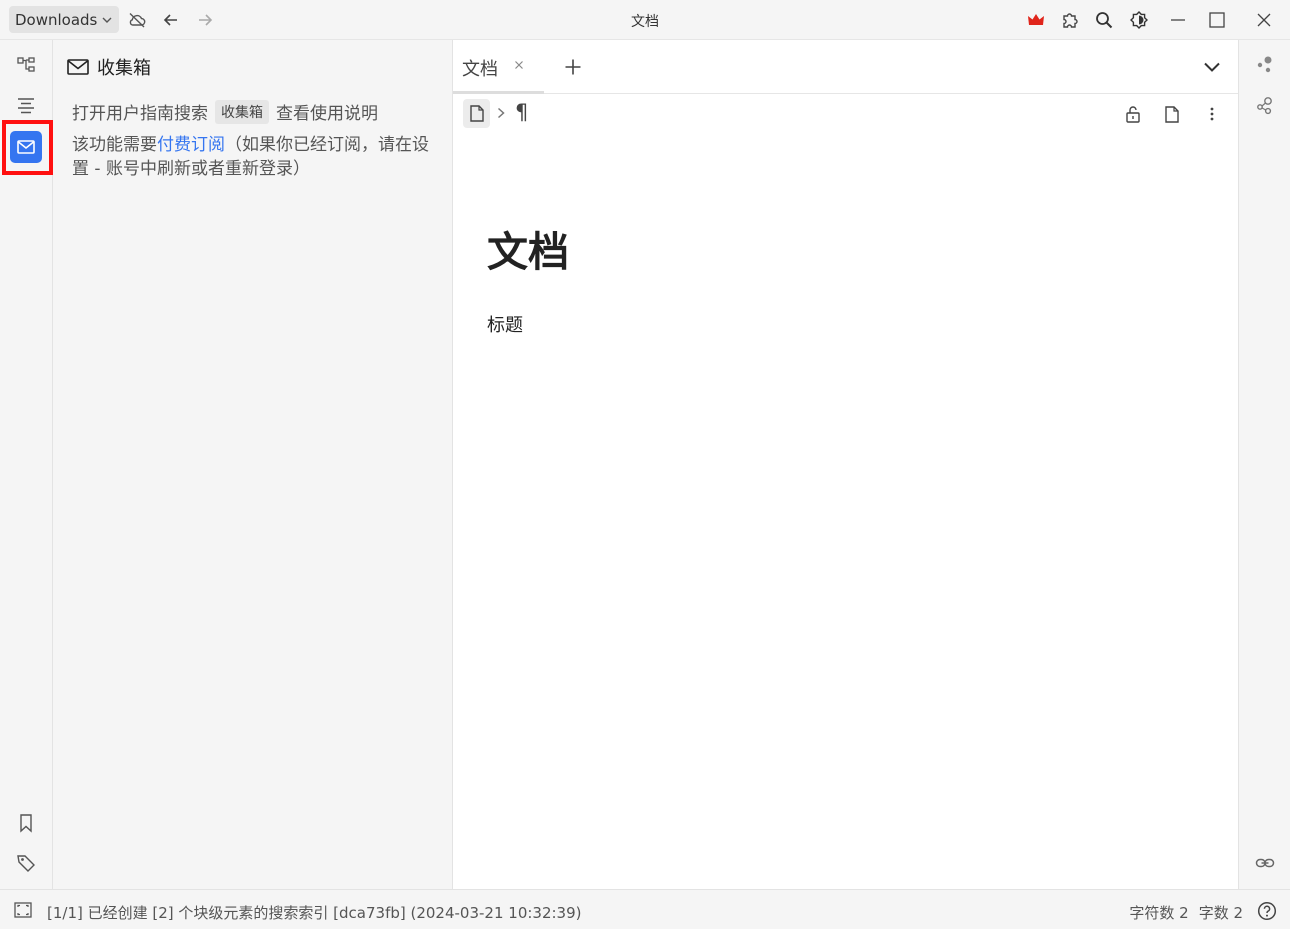 The width and height of the screenshot is (1290, 929). What do you see at coordinates (327, 114) in the screenshot?
I see `inbox-help-suffix: 查看使用说明` at bounding box center [327, 114].